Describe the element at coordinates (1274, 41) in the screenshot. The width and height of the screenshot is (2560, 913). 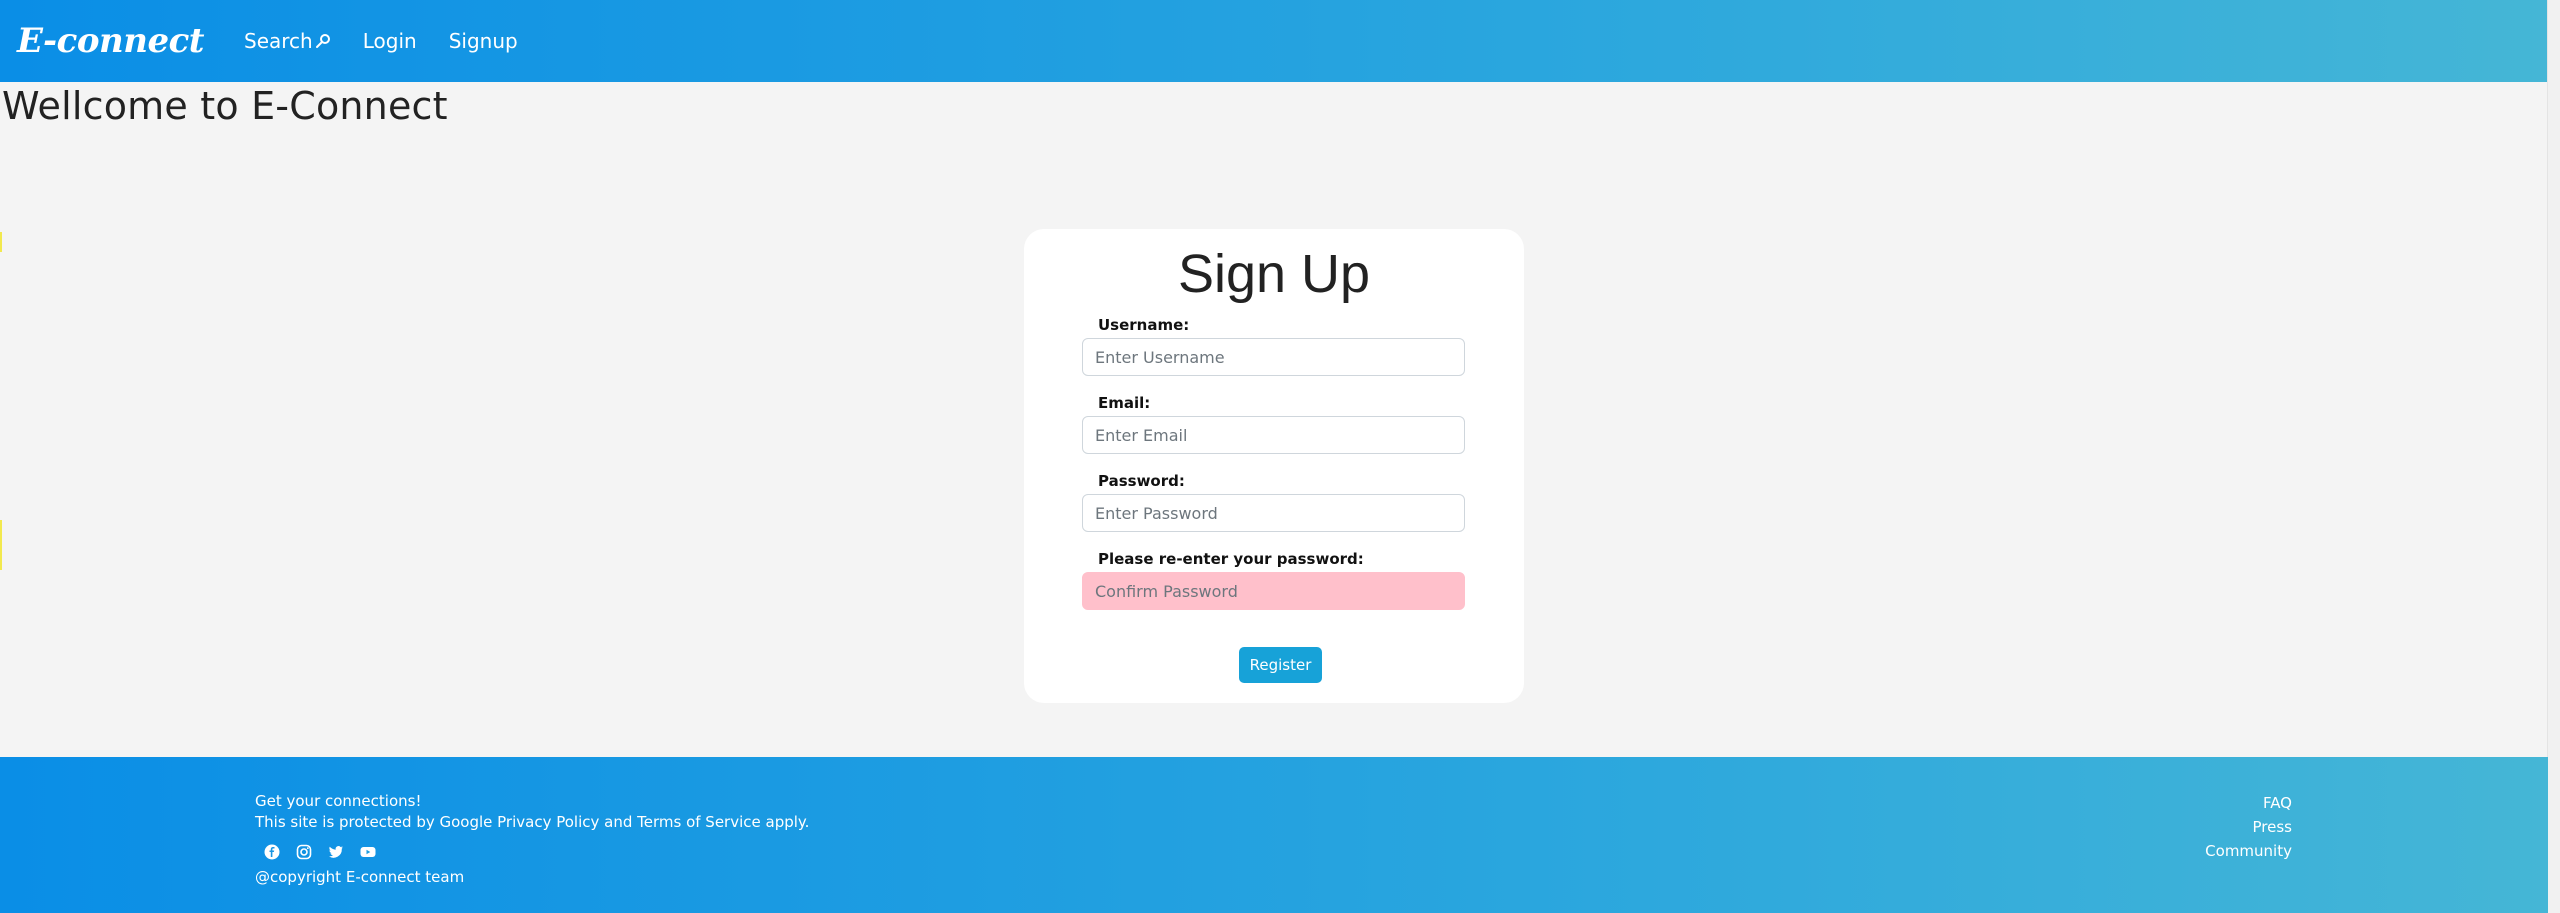
I see `top-navbar: E-connect Search Login Signup` at that location.